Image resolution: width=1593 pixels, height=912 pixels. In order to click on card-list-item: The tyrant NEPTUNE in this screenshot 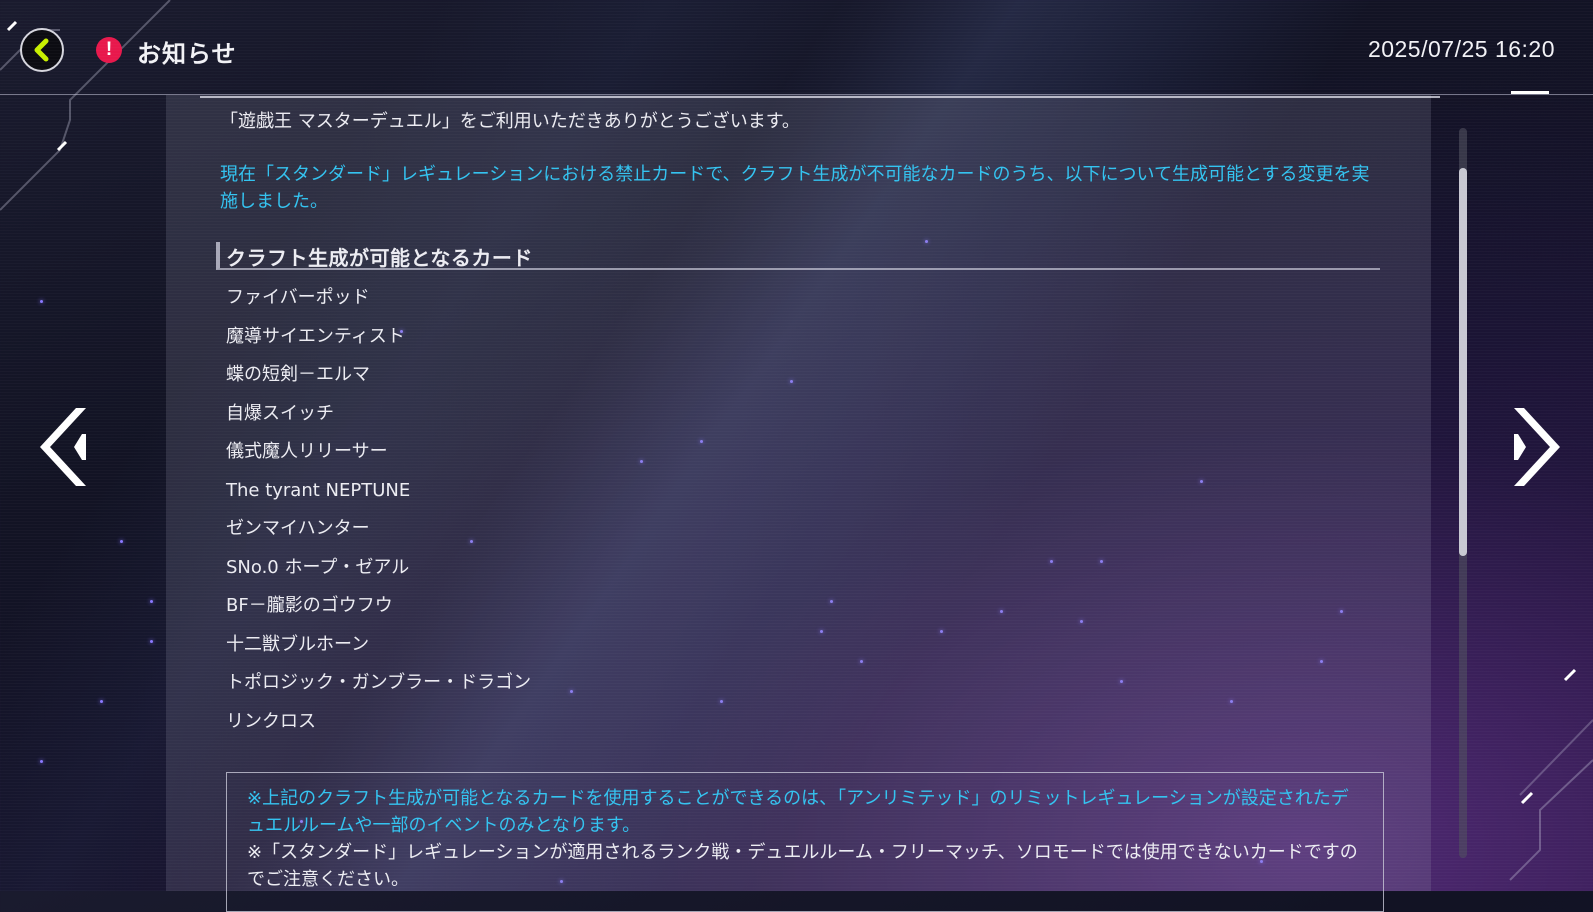, I will do `click(318, 490)`.